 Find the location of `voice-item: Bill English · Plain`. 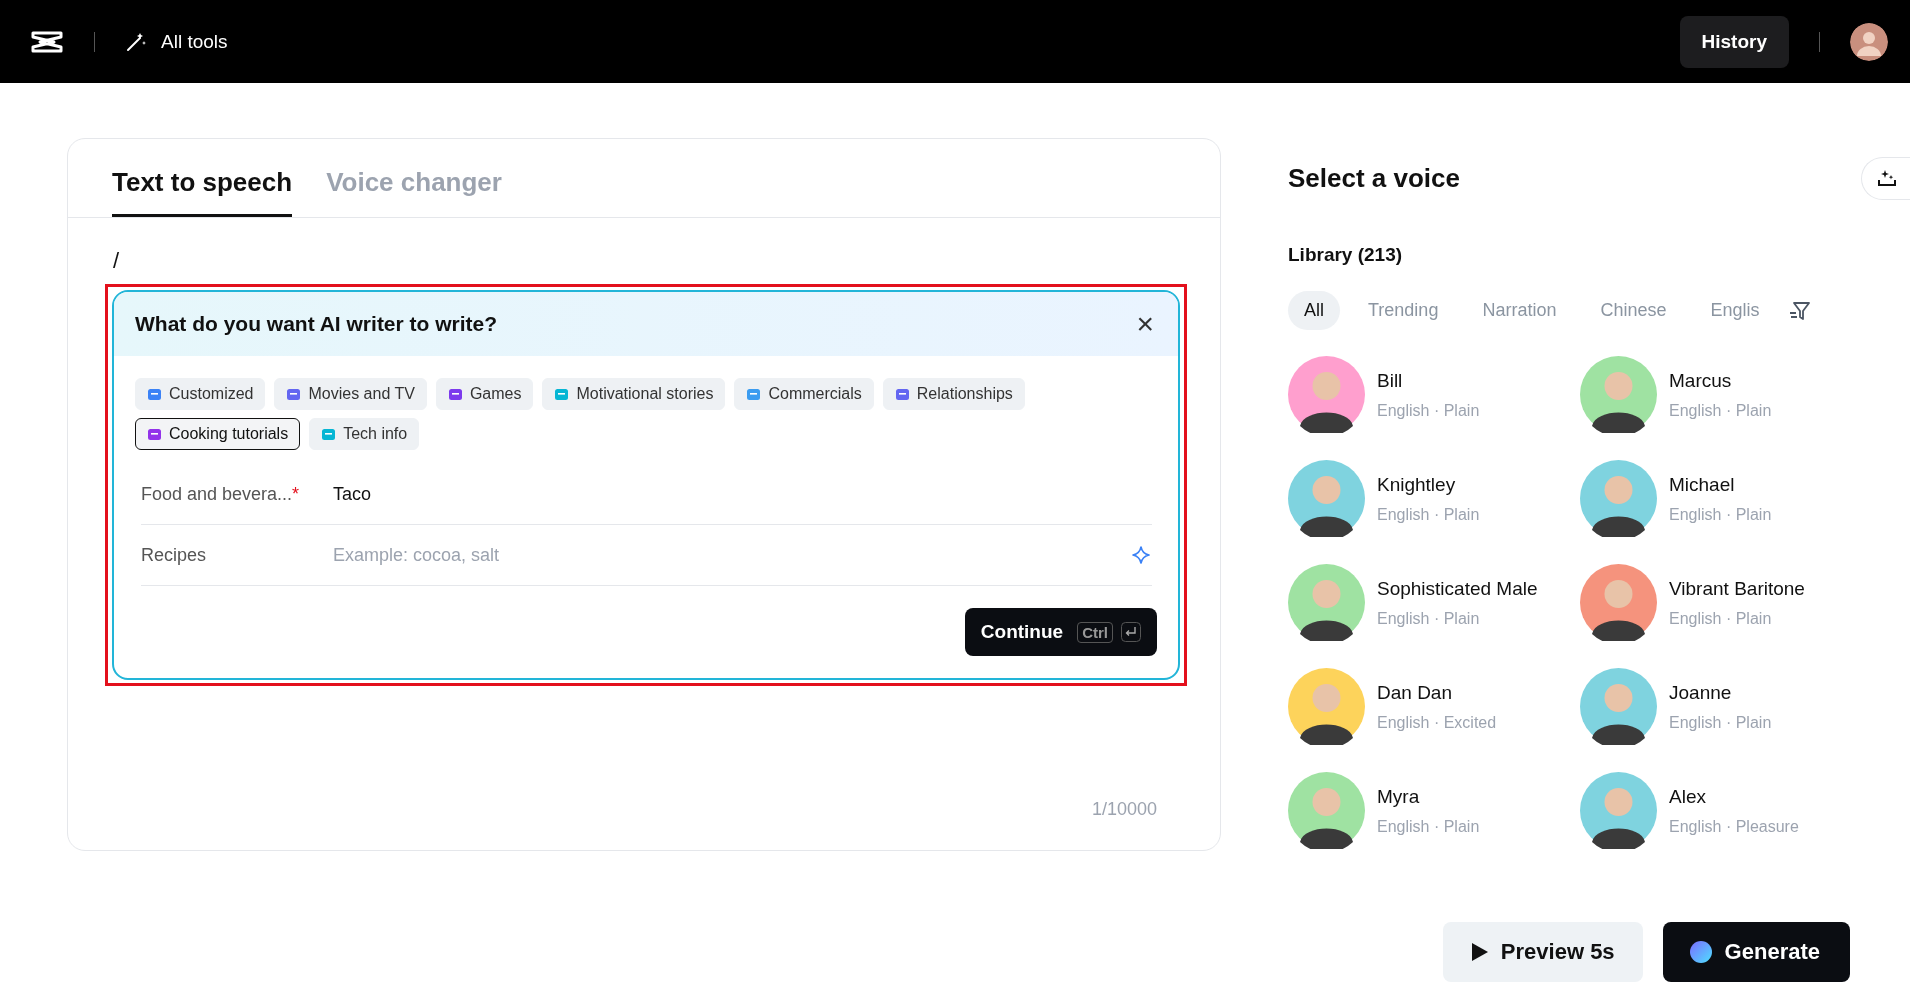

voice-item: Bill English · Plain is located at coordinates (1434, 394).